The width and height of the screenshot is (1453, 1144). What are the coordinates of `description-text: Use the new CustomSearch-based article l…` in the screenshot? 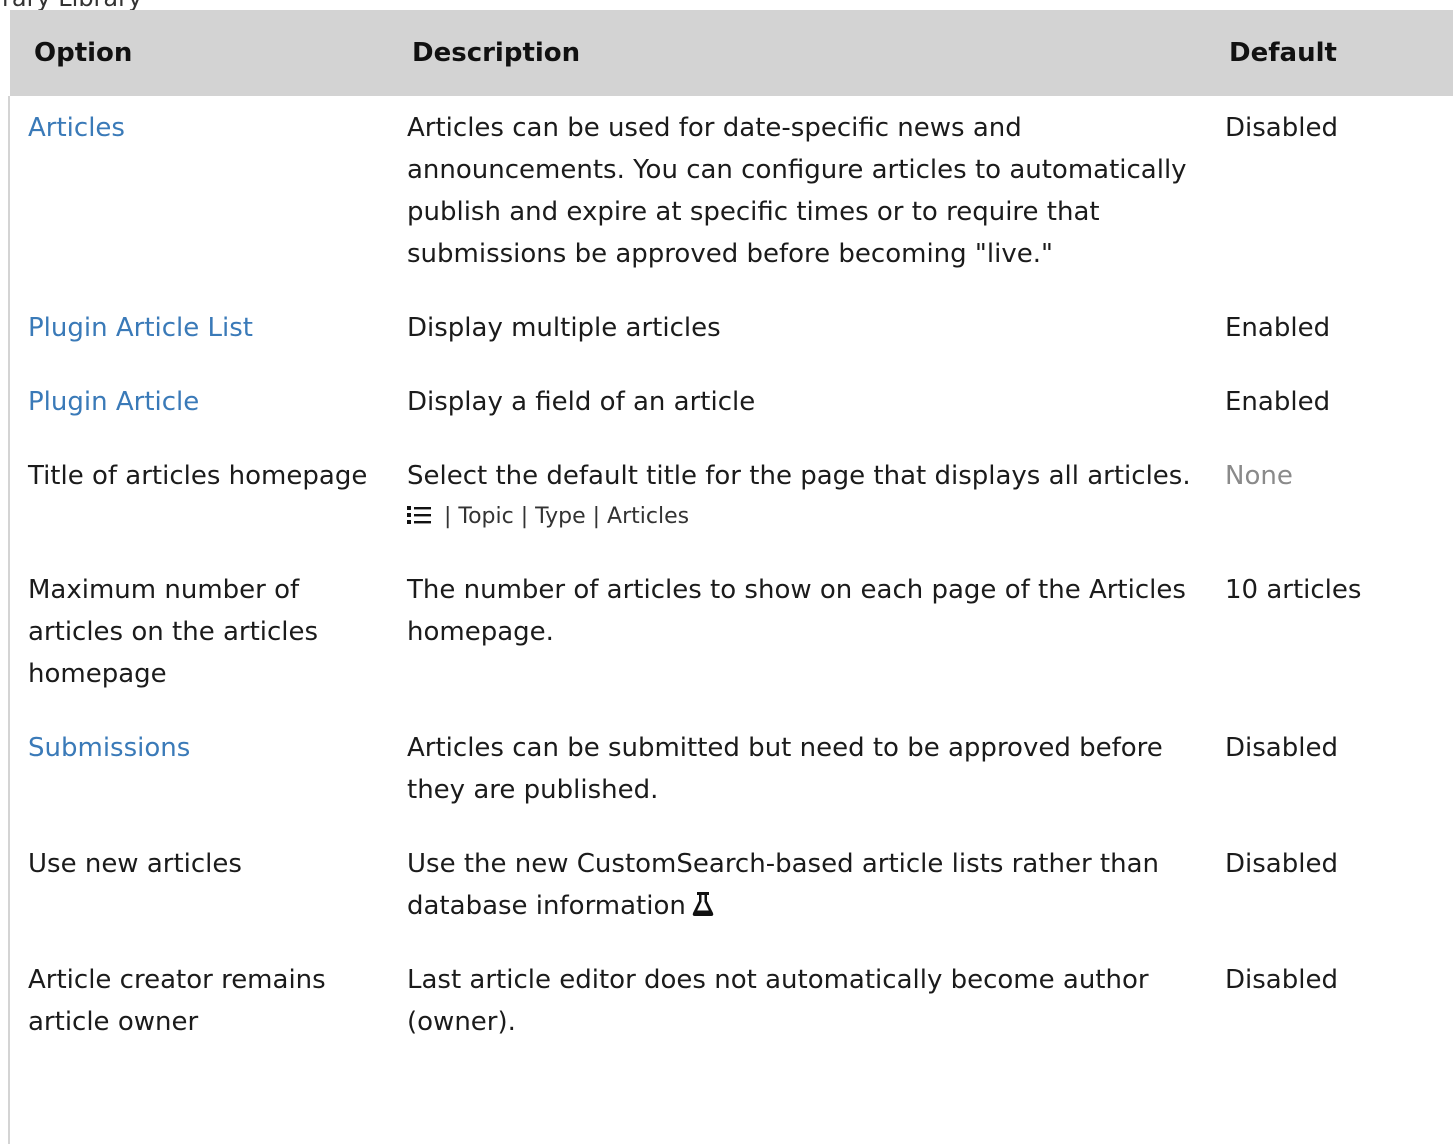 It's located at (783, 885).